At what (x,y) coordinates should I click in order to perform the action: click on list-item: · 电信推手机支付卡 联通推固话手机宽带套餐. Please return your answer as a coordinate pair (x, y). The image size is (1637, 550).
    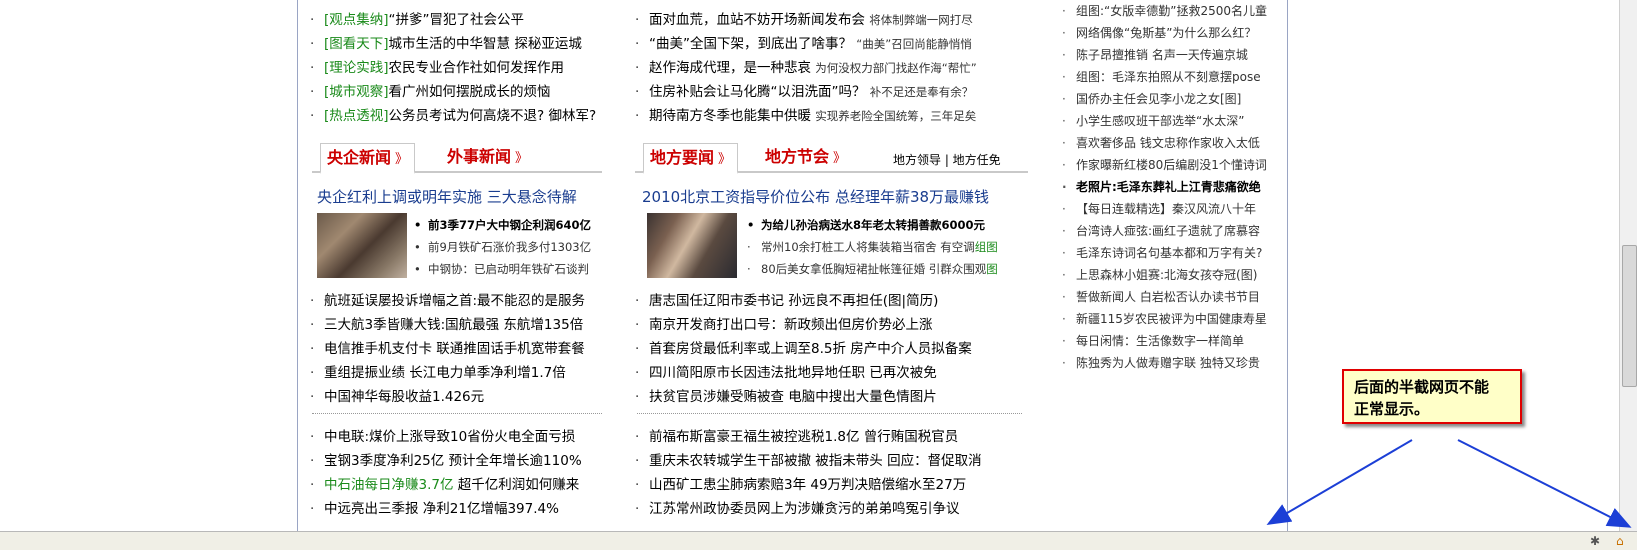
    Looking at the image, I should click on (447, 349).